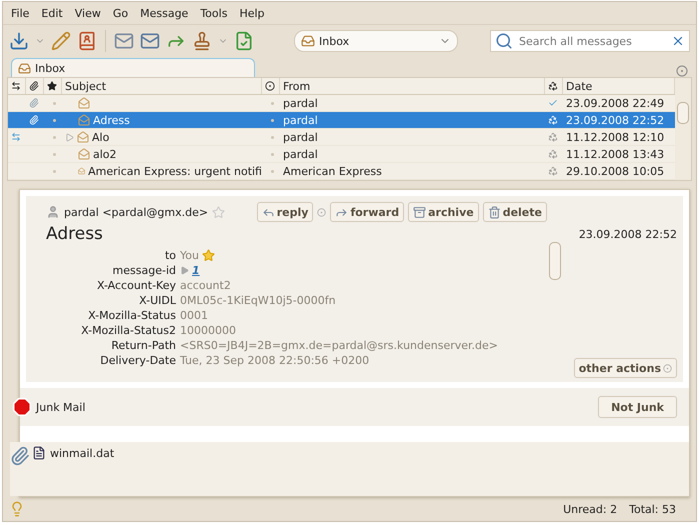 This screenshot has width=699, height=525. What do you see at coordinates (53, 212) in the screenshot?
I see `person-icon` at bounding box center [53, 212].